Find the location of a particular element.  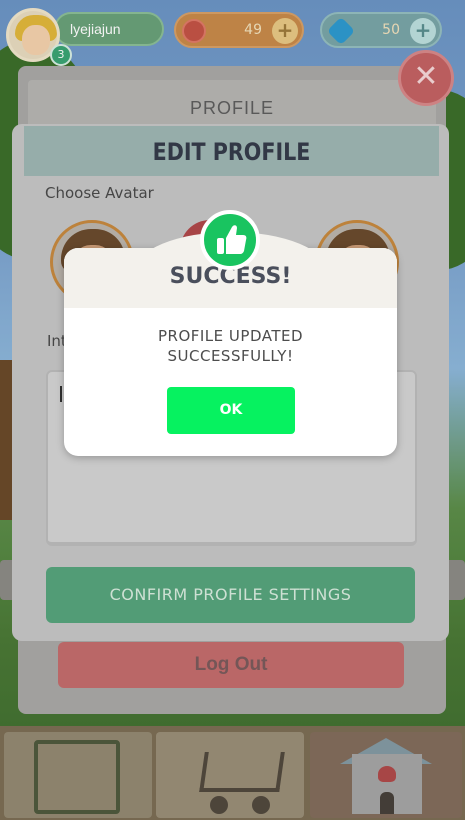

dialog-message-line-1: PROFILE UPDATED is located at coordinates (230, 336).